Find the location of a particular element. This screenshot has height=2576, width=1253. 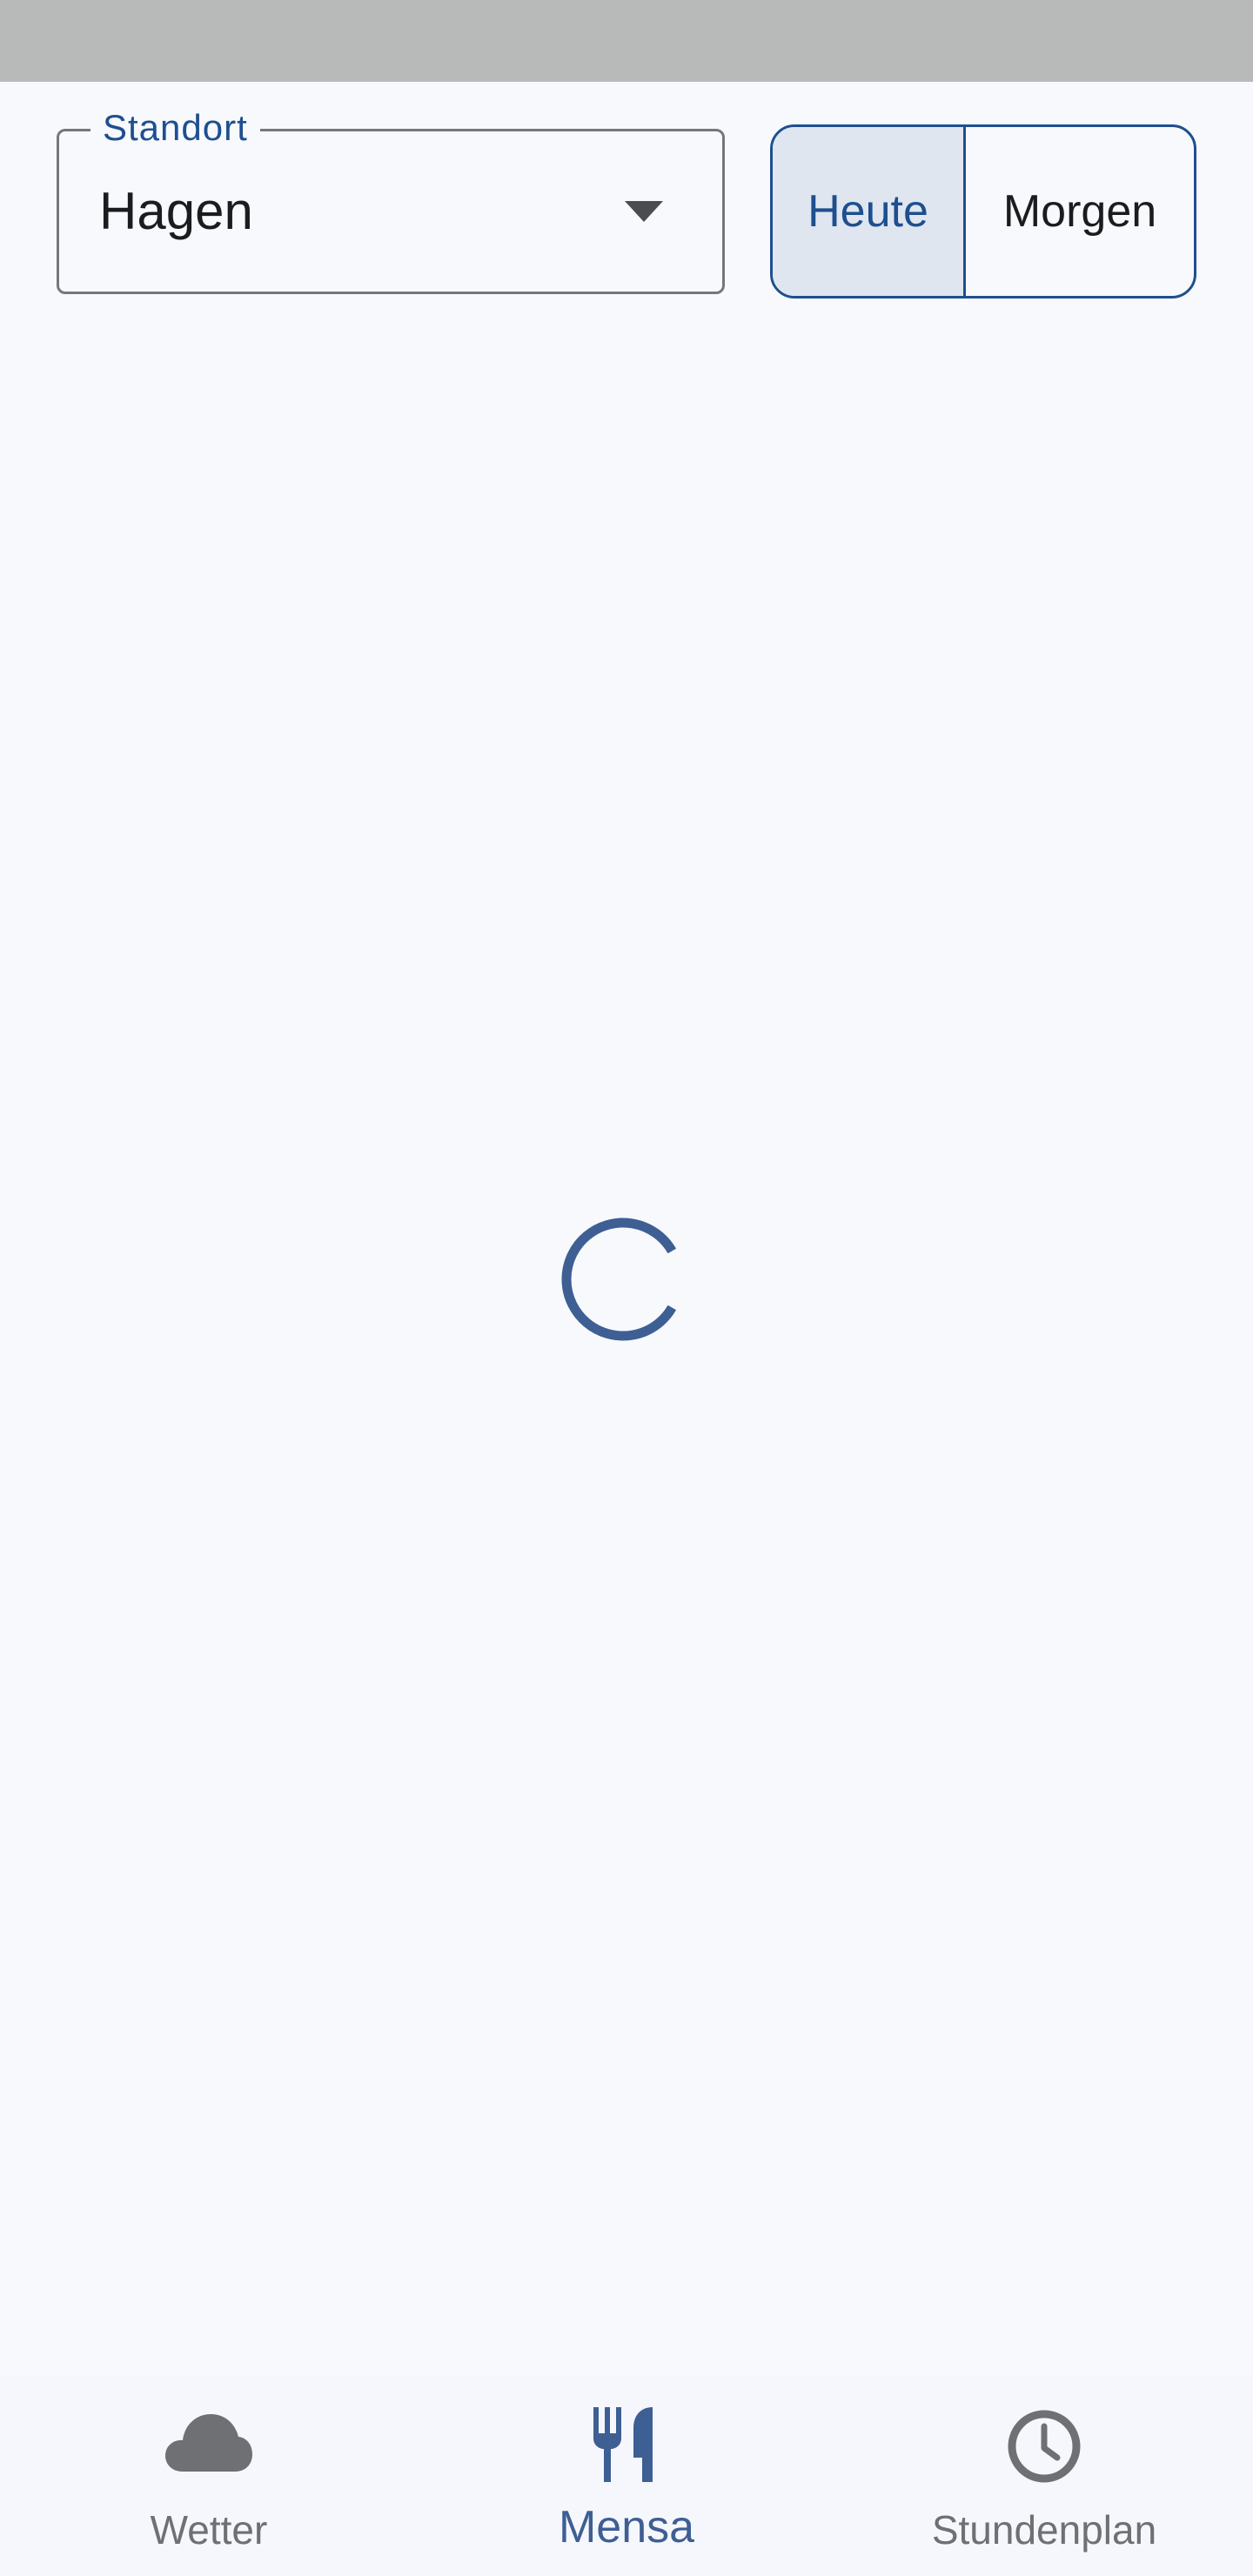

loading-spinner is located at coordinates (619, 1280).